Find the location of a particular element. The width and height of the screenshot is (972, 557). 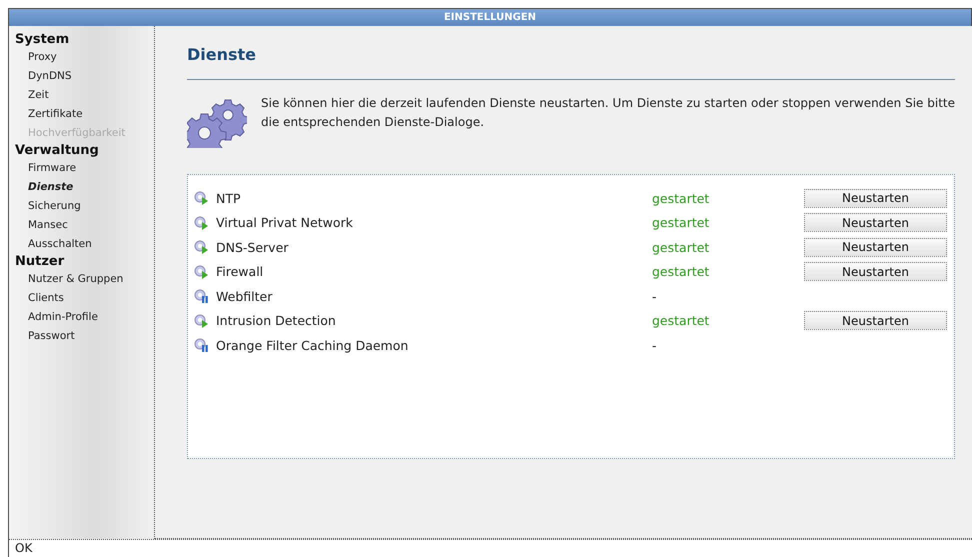

window-title: EINSTELLUNGEN is located at coordinates (490, 17).